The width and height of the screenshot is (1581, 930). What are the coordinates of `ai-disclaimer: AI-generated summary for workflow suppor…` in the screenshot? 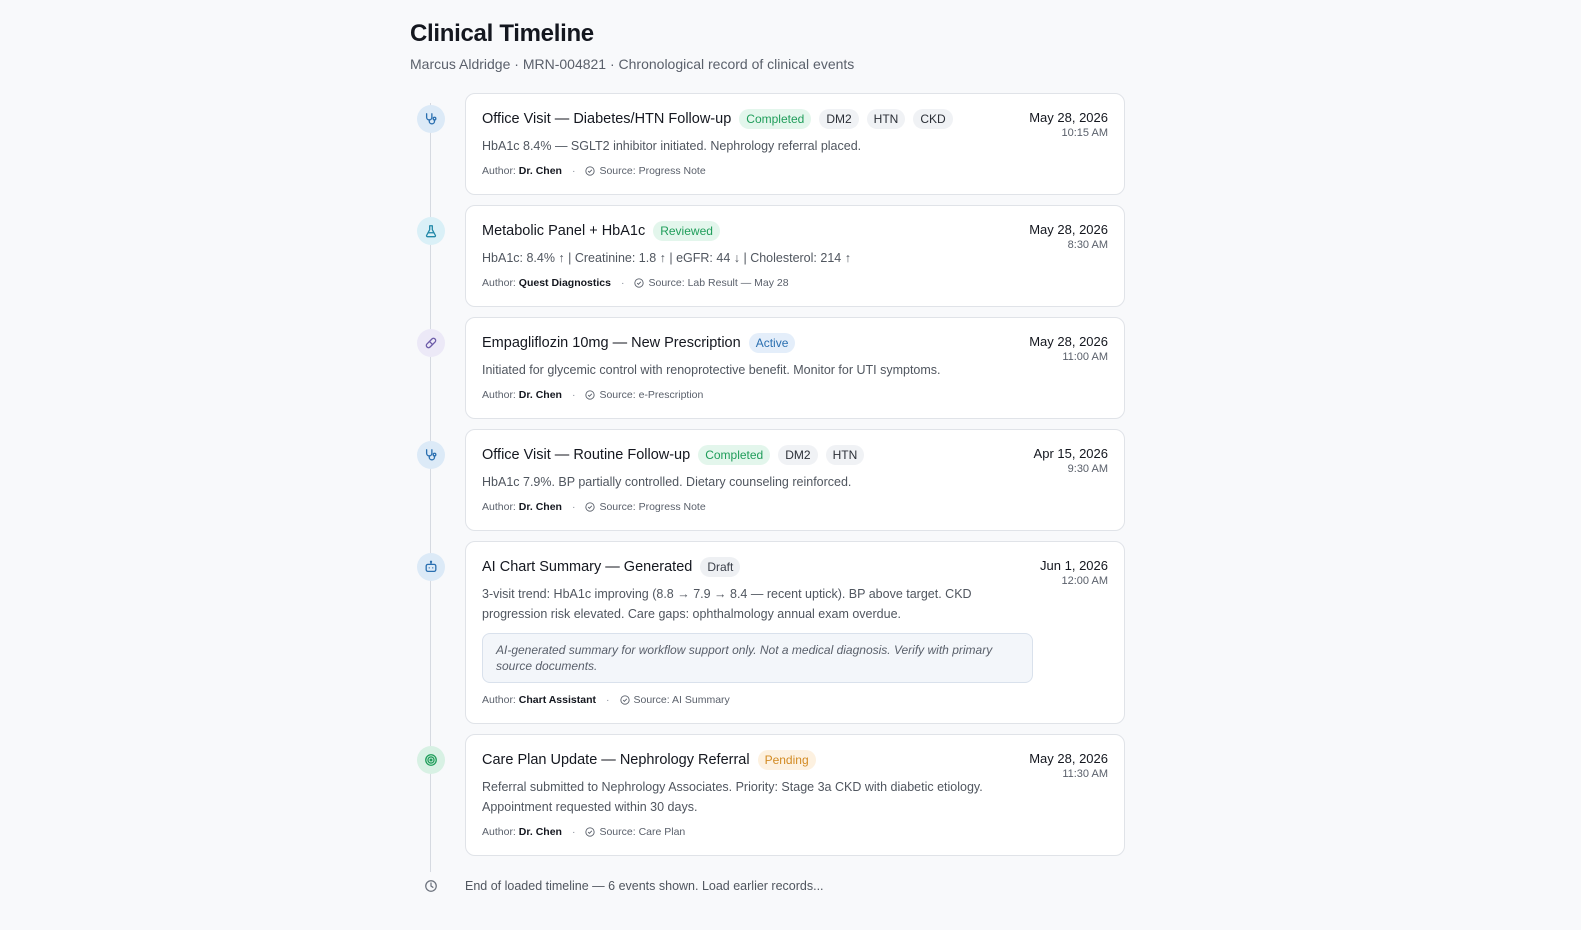 It's located at (757, 658).